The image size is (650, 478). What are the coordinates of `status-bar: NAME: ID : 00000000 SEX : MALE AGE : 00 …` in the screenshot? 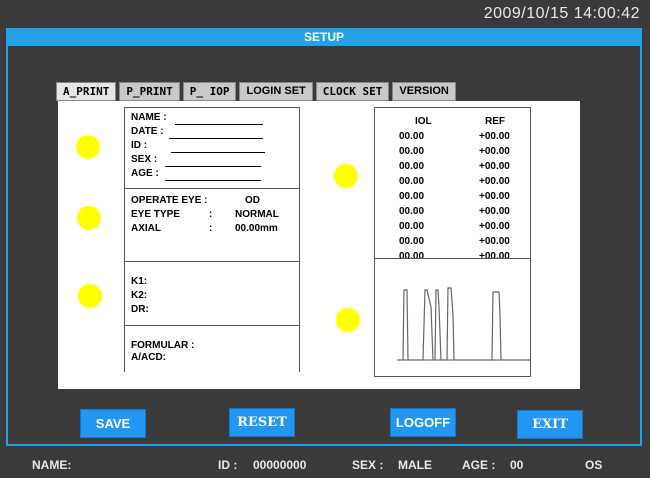 It's located at (325, 464).